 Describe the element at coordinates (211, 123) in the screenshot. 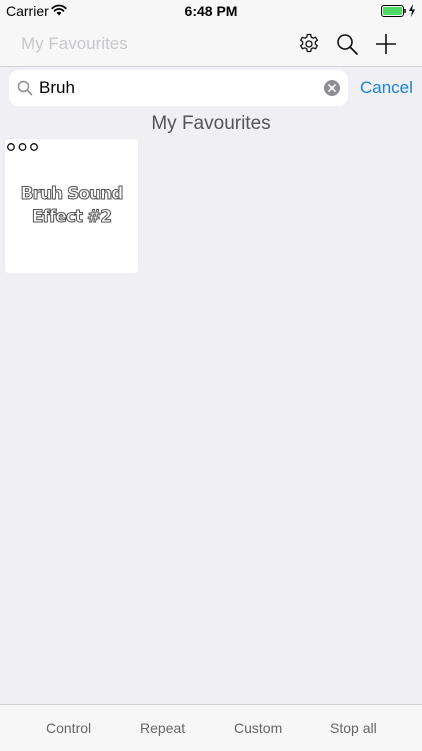

I see `section-title: My Favourites` at that location.